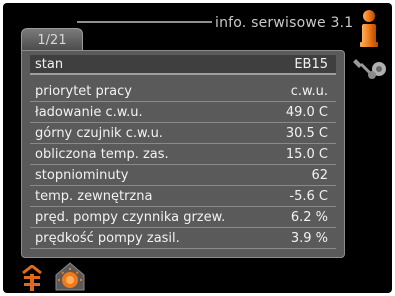 The image size is (395, 296). I want to click on list-item: priorytet pracy c.w.u., so click(183, 92).